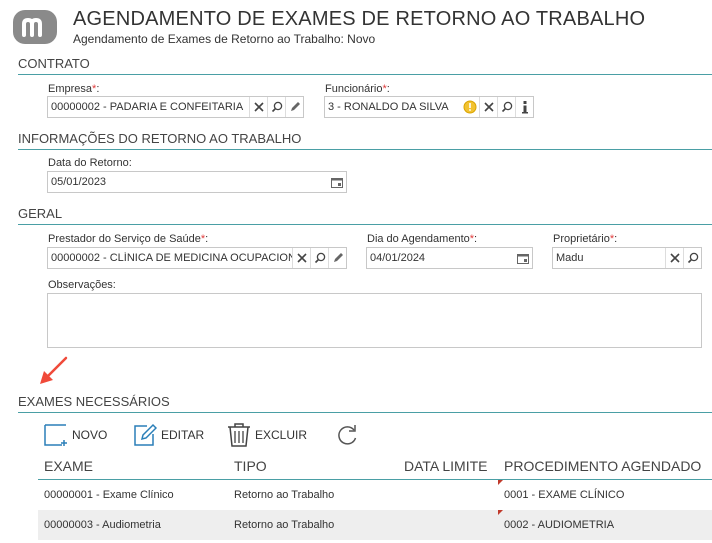 Image resolution: width=712 pixels, height=543 pixels. What do you see at coordinates (585, 239) in the screenshot?
I see `proprietario-label: Proprietário*:` at bounding box center [585, 239].